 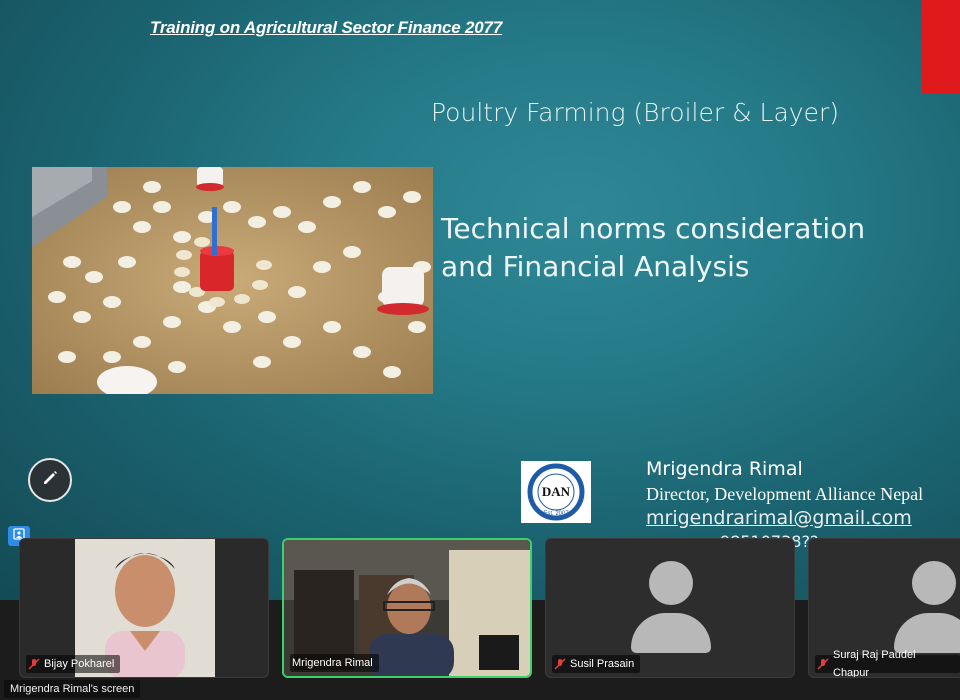 I want to click on participant-tile: Susil Prasain, so click(x=670, y=608).